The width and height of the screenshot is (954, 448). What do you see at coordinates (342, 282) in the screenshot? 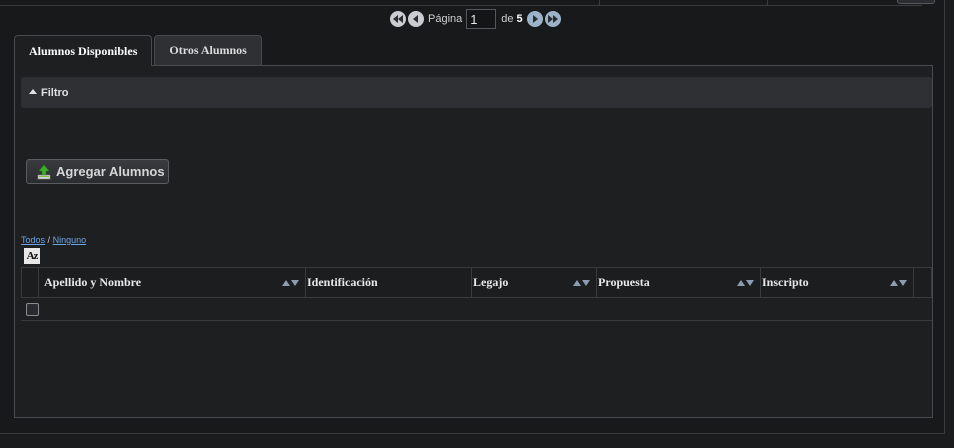
I see `column-label: Identificación` at bounding box center [342, 282].